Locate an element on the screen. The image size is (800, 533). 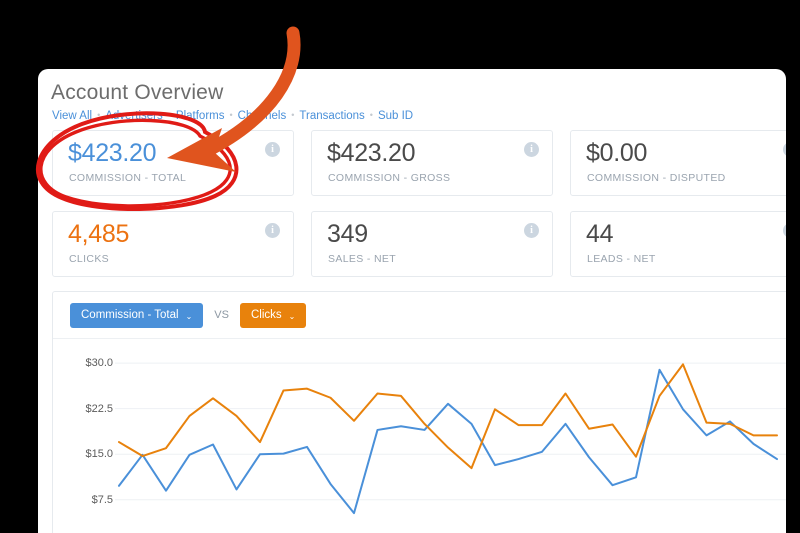
metric-label: CLICKS is located at coordinates (89, 259).